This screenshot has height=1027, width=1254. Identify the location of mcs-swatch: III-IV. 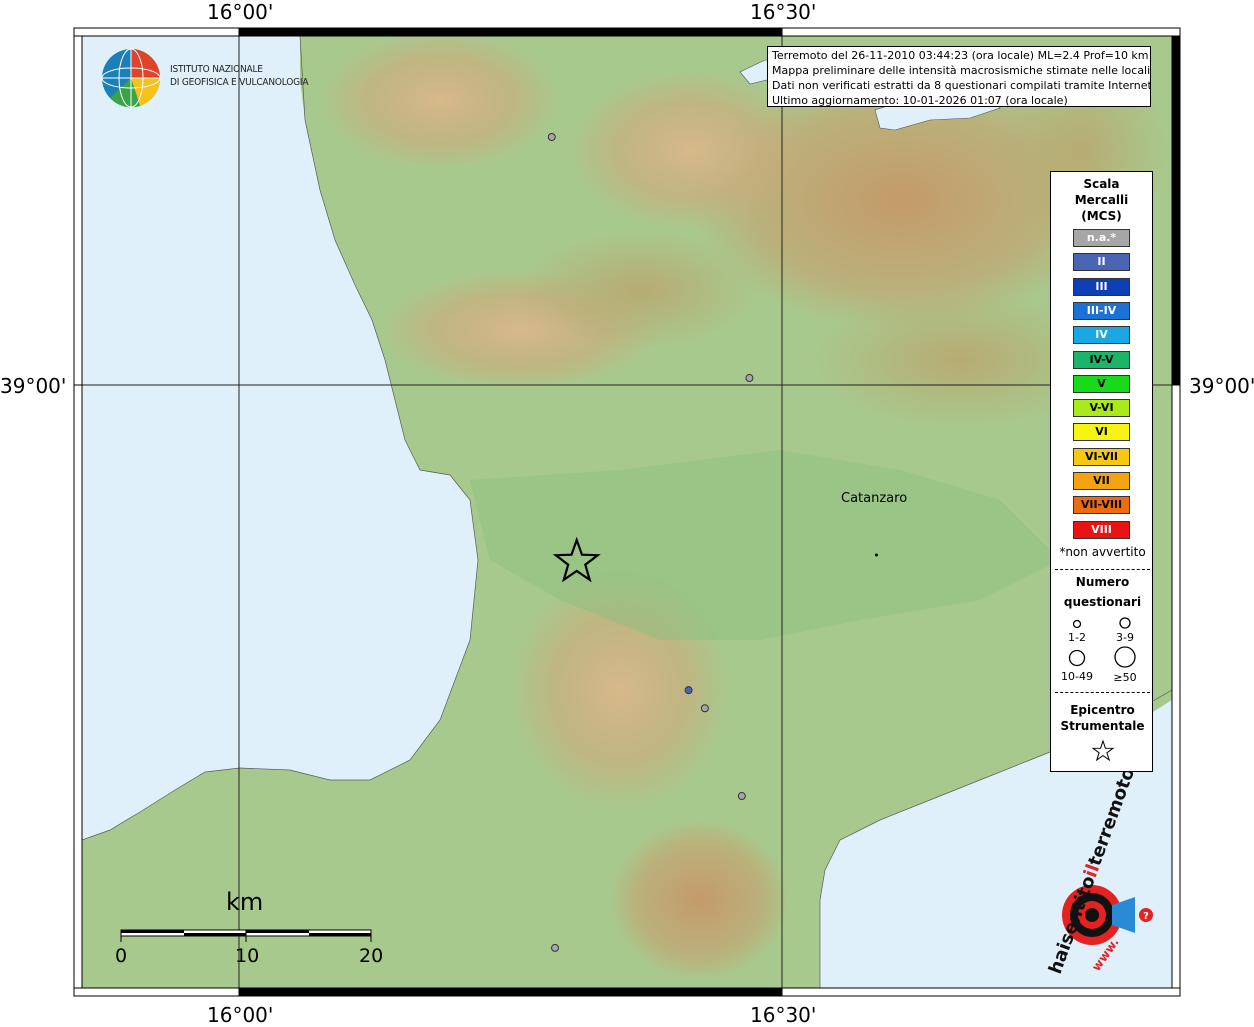
(1101, 310).